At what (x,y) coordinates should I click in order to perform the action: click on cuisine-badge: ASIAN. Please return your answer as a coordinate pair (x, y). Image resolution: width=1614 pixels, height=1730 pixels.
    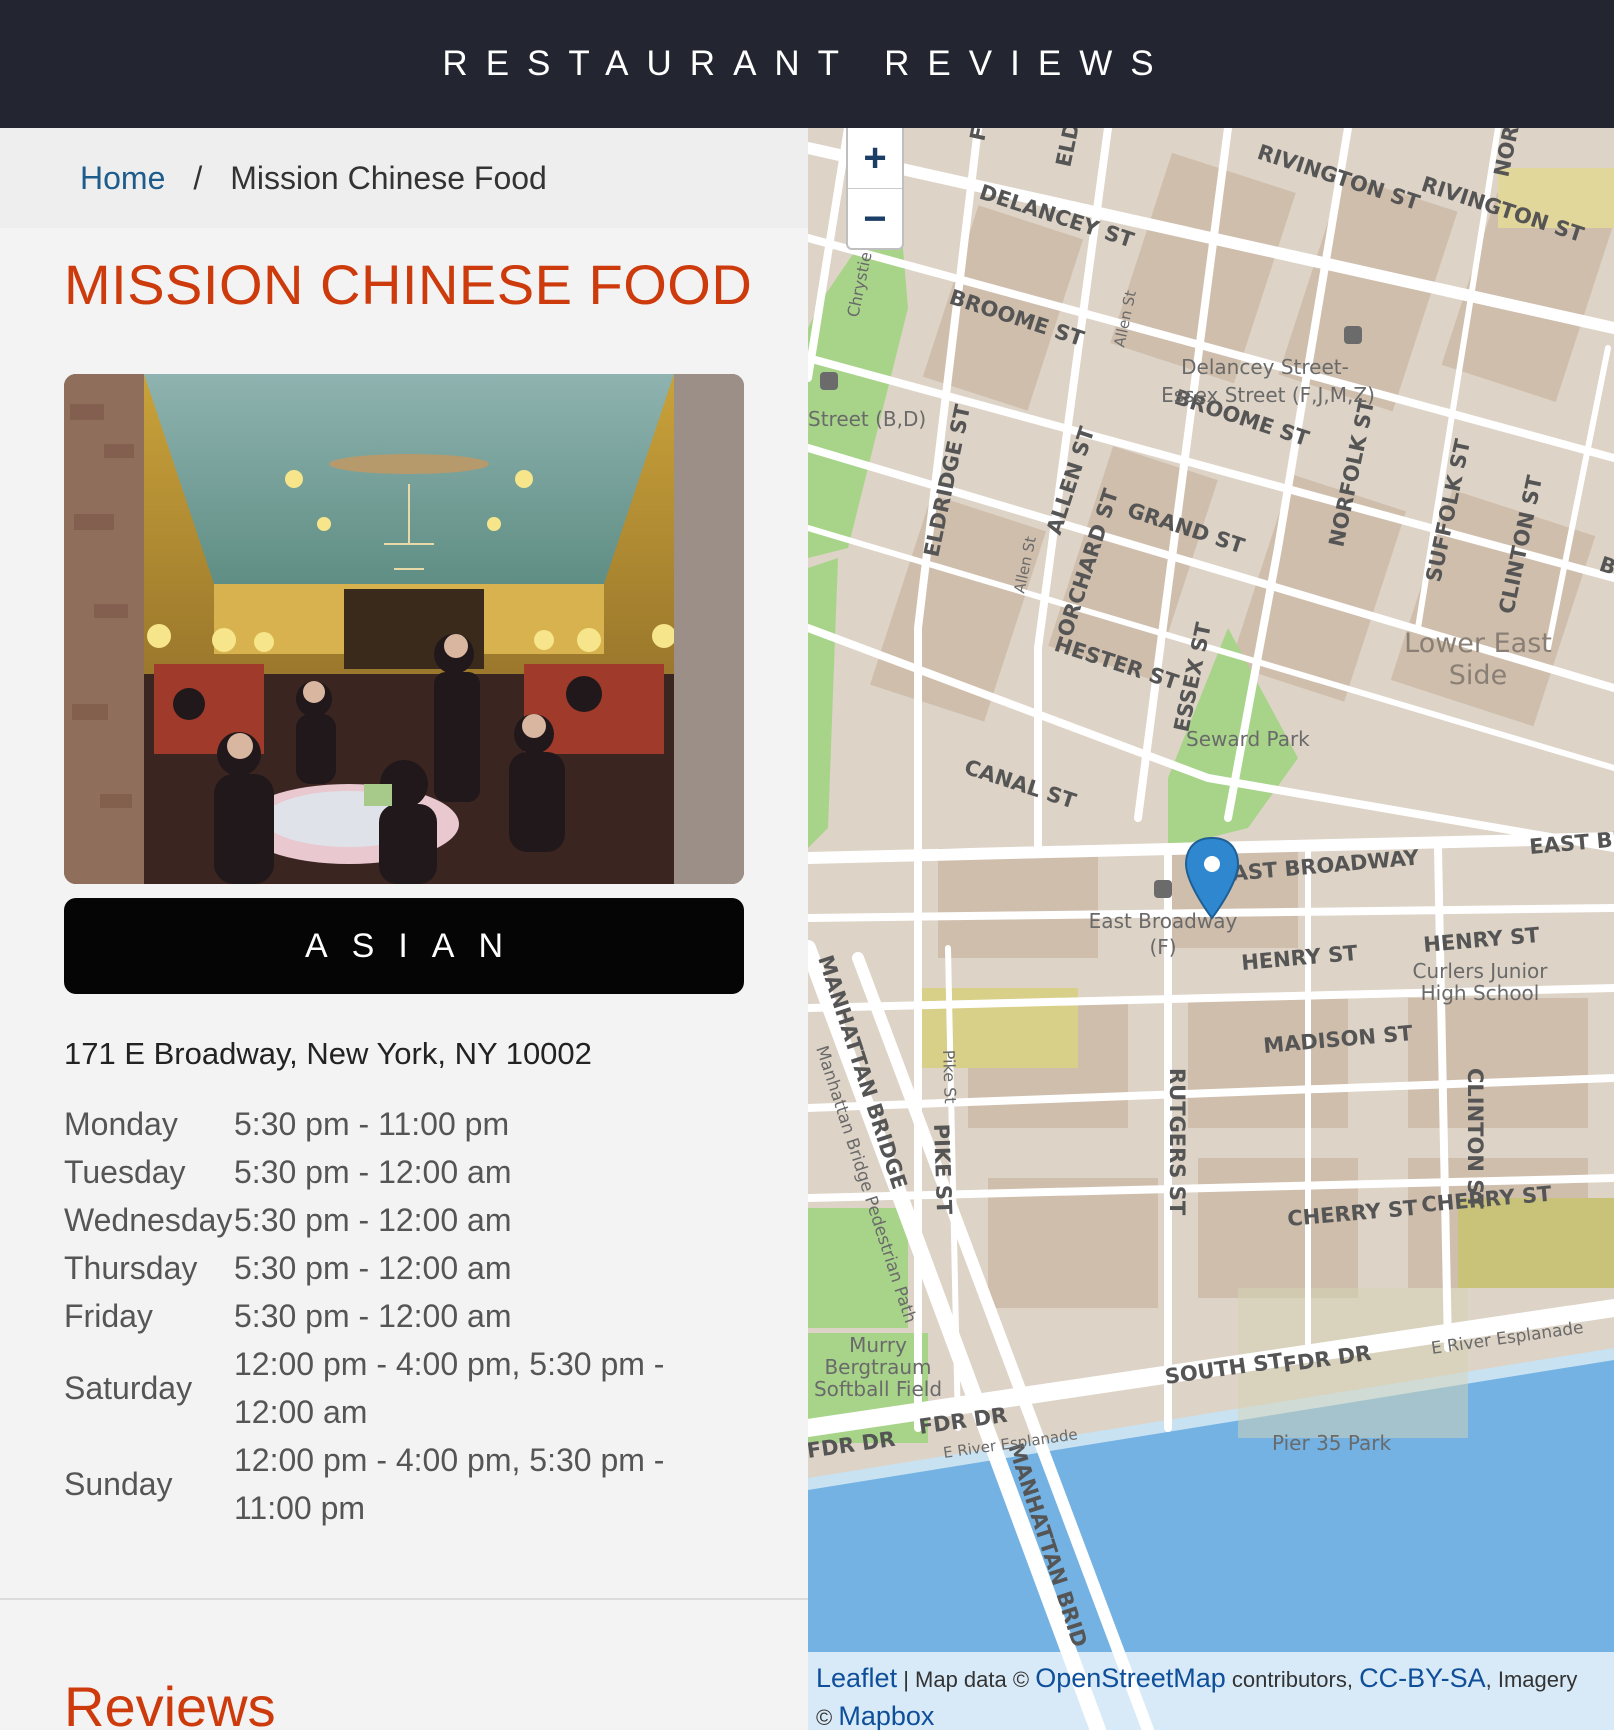
    Looking at the image, I should click on (404, 946).